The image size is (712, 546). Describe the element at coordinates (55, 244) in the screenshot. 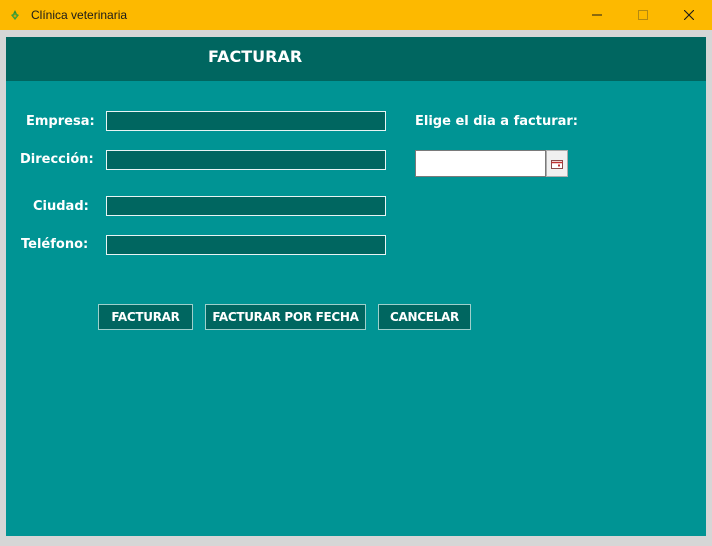

I see `telefono-label: Teléfono:` at that location.